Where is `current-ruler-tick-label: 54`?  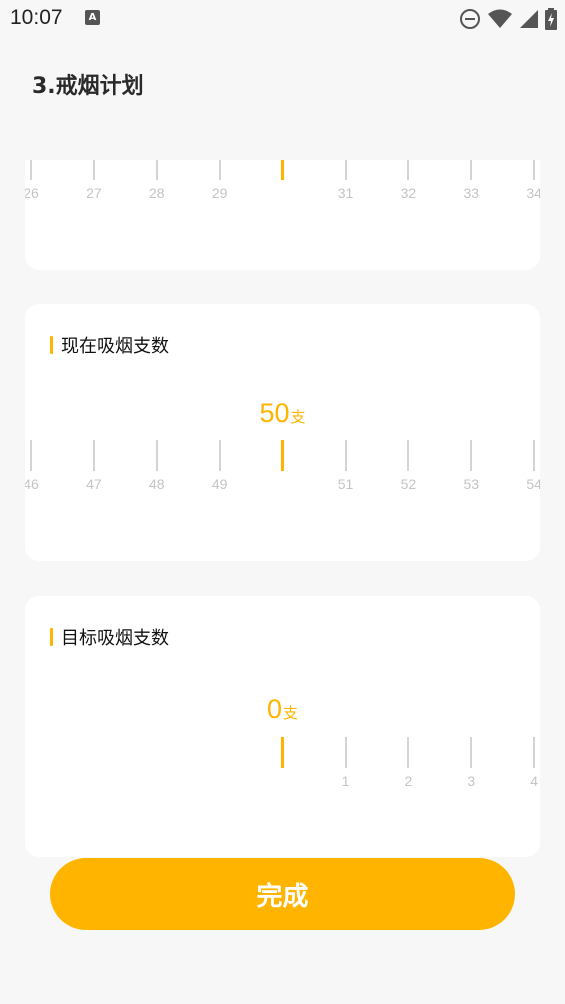
current-ruler-tick-label: 54 is located at coordinates (533, 484).